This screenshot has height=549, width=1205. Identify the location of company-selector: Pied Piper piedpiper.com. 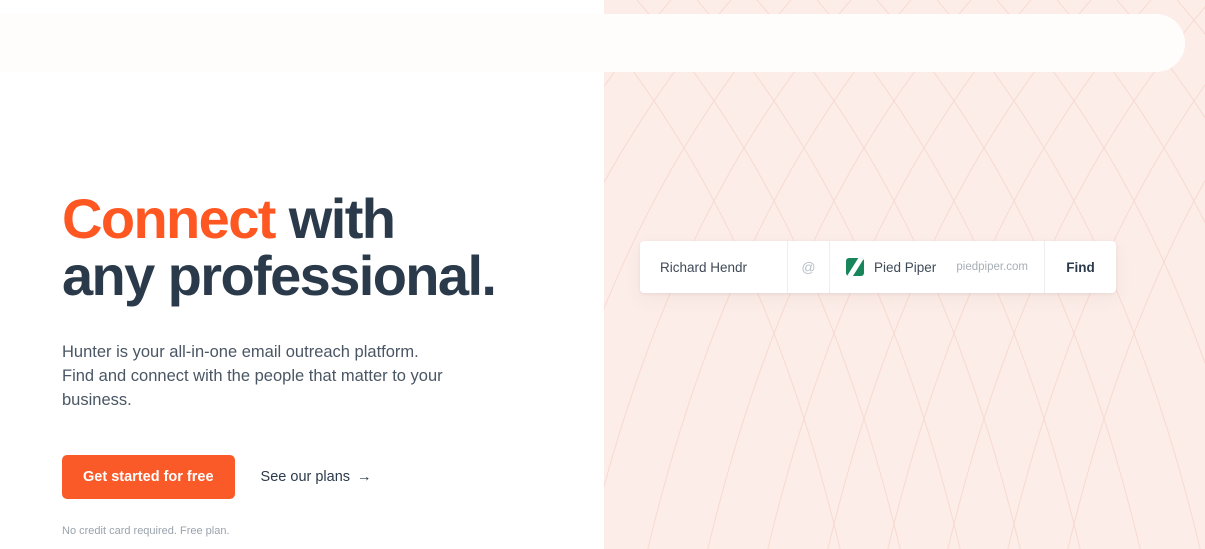
(937, 267).